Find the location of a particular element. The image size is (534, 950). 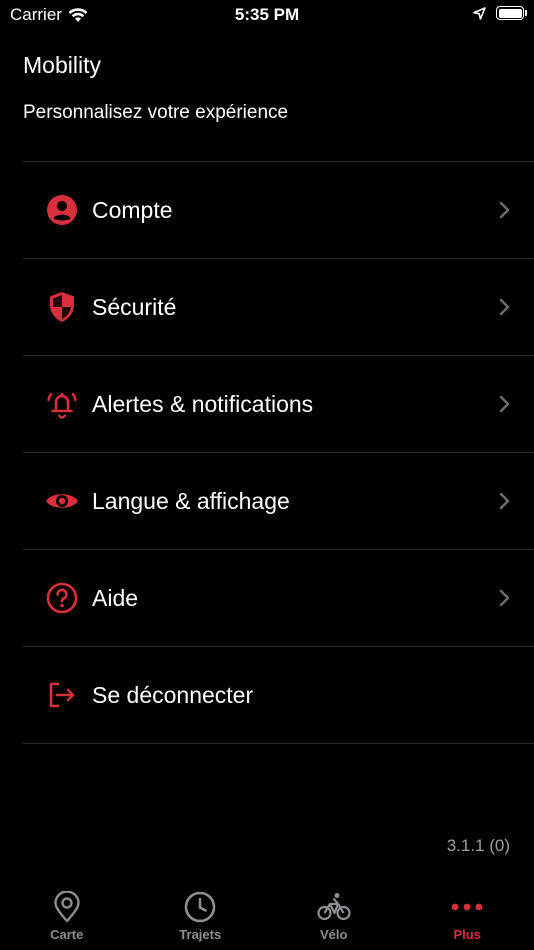

battery-icon is located at coordinates (511, 13).